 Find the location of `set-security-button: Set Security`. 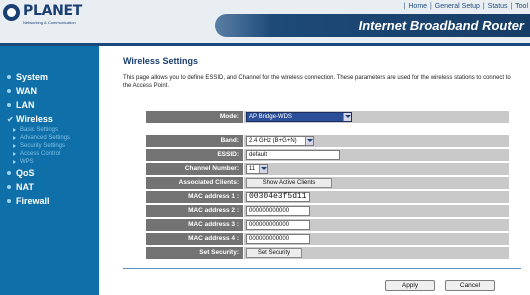

set-security-button: Set Security is located at coordinates (274, 253).